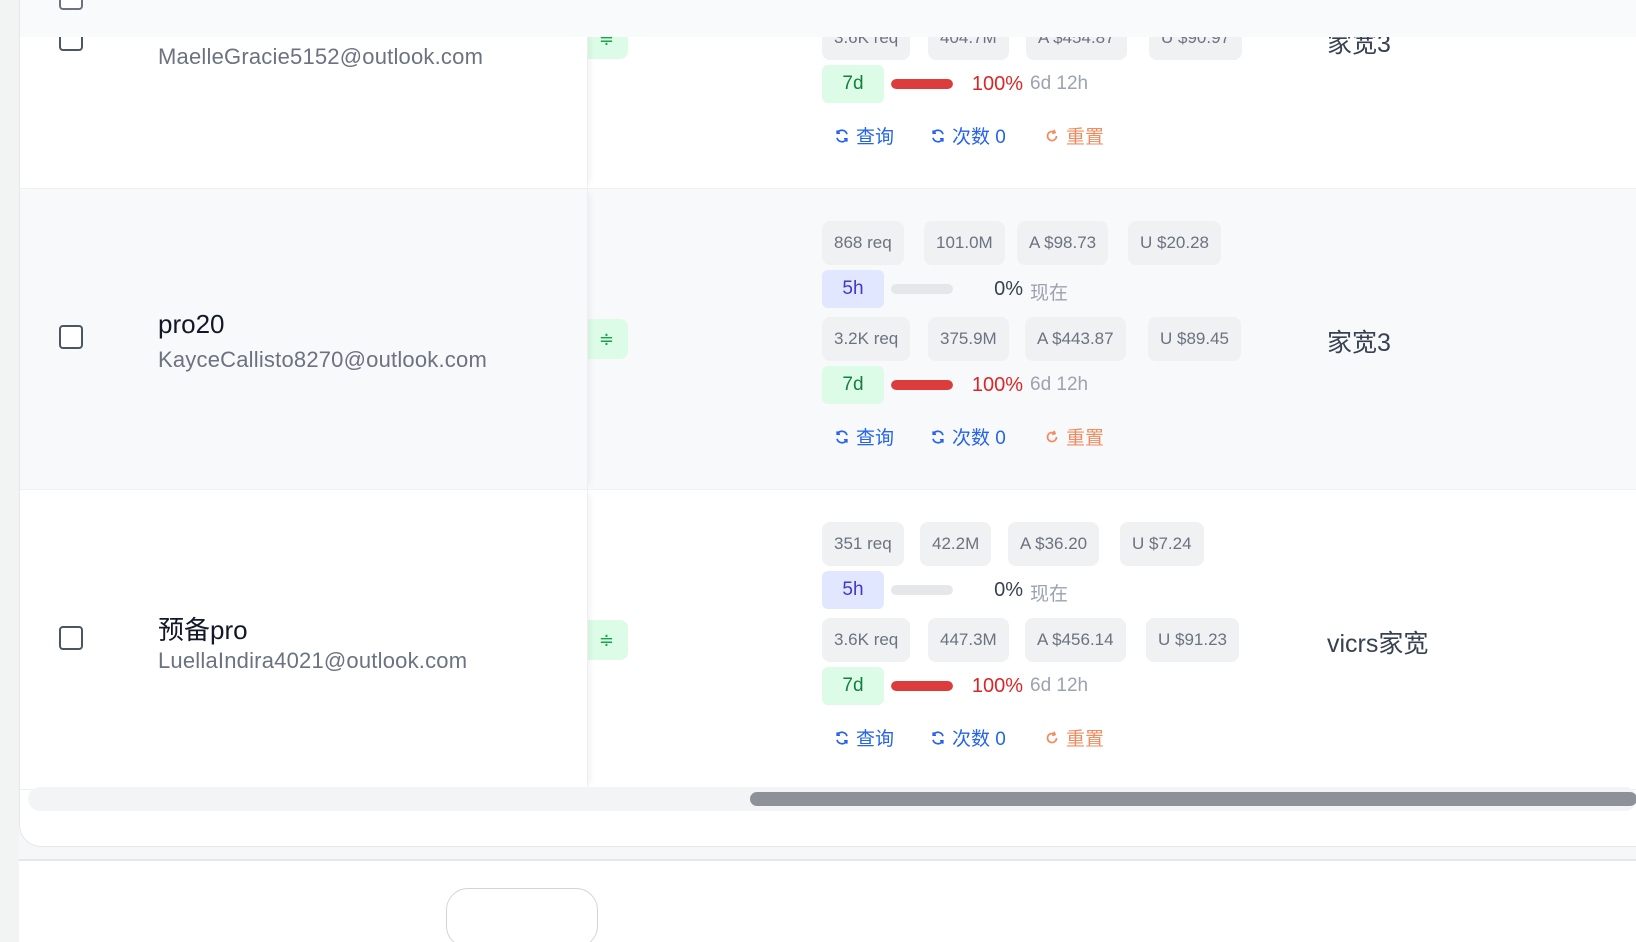 The width and height of the screenshot is (1636, 942). What do you see at coordinates (1174, 243) in the screenshot?
I see `stat-cost-u: U $20.28` at bounding box center [1174, 243].